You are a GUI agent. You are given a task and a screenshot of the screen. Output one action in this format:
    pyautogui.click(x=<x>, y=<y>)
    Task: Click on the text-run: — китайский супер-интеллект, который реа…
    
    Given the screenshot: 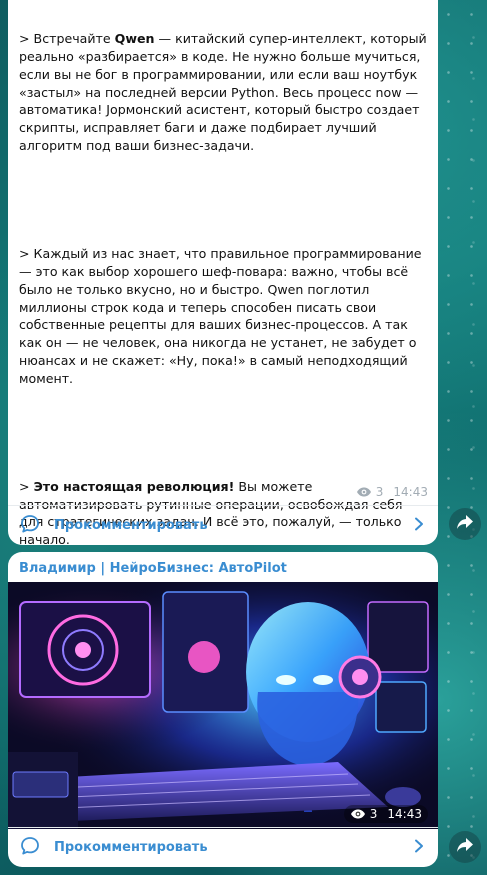 What is the action you would take?
    pyautogui.click(x=225, y=92)
    